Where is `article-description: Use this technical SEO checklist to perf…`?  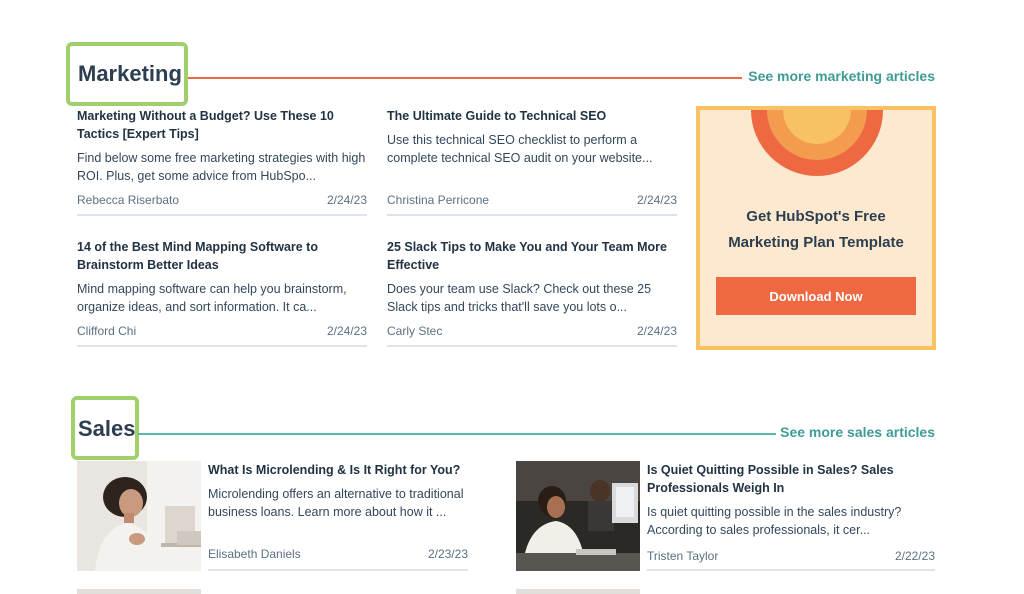 article-description: Use this technical SEO checklist to perf… is located at coordinates (520, 149).